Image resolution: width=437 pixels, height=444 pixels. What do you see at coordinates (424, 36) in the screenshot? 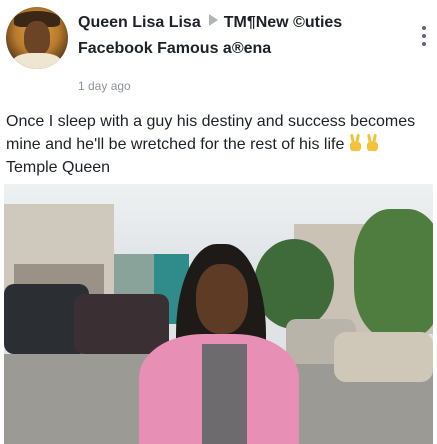
I see `more-vertical-icon` at bounding box center [424, 36].